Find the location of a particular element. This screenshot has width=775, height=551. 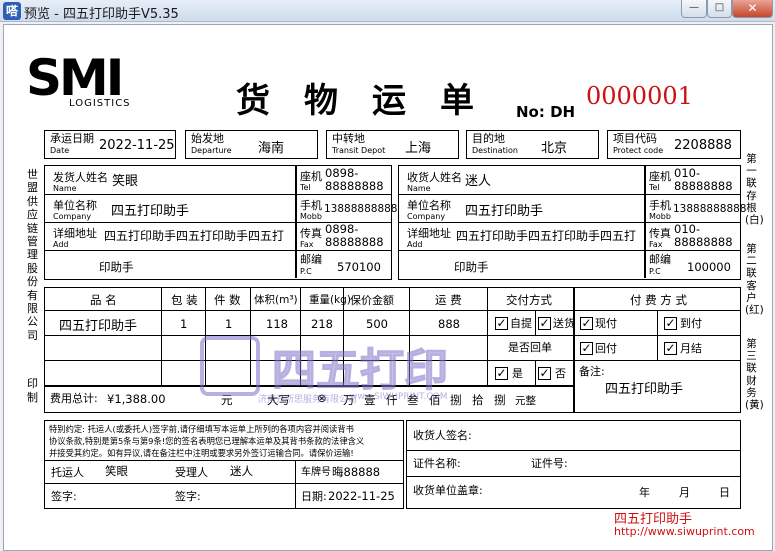

maximize-button: □ is located at coordinates (719, 9).